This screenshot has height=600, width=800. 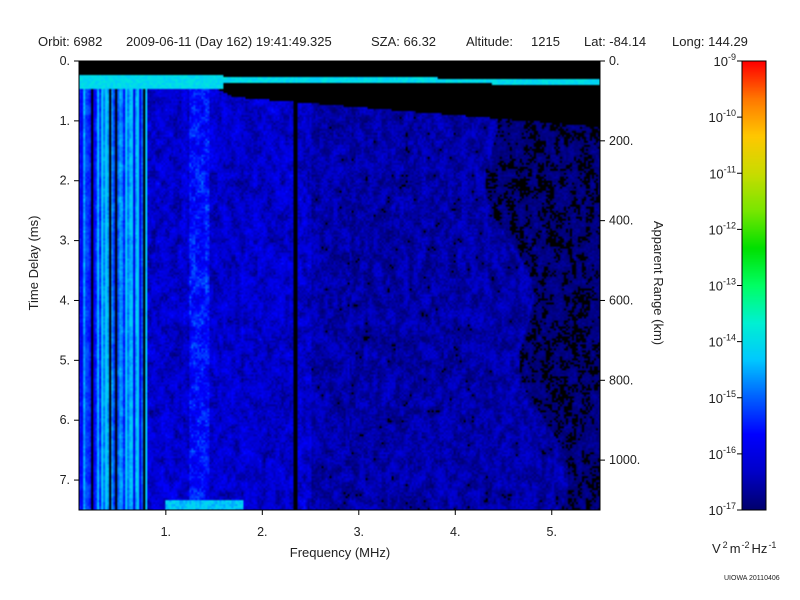 I want to click on colorbar-tick-label: 10-16, so click(x=722, y=453).